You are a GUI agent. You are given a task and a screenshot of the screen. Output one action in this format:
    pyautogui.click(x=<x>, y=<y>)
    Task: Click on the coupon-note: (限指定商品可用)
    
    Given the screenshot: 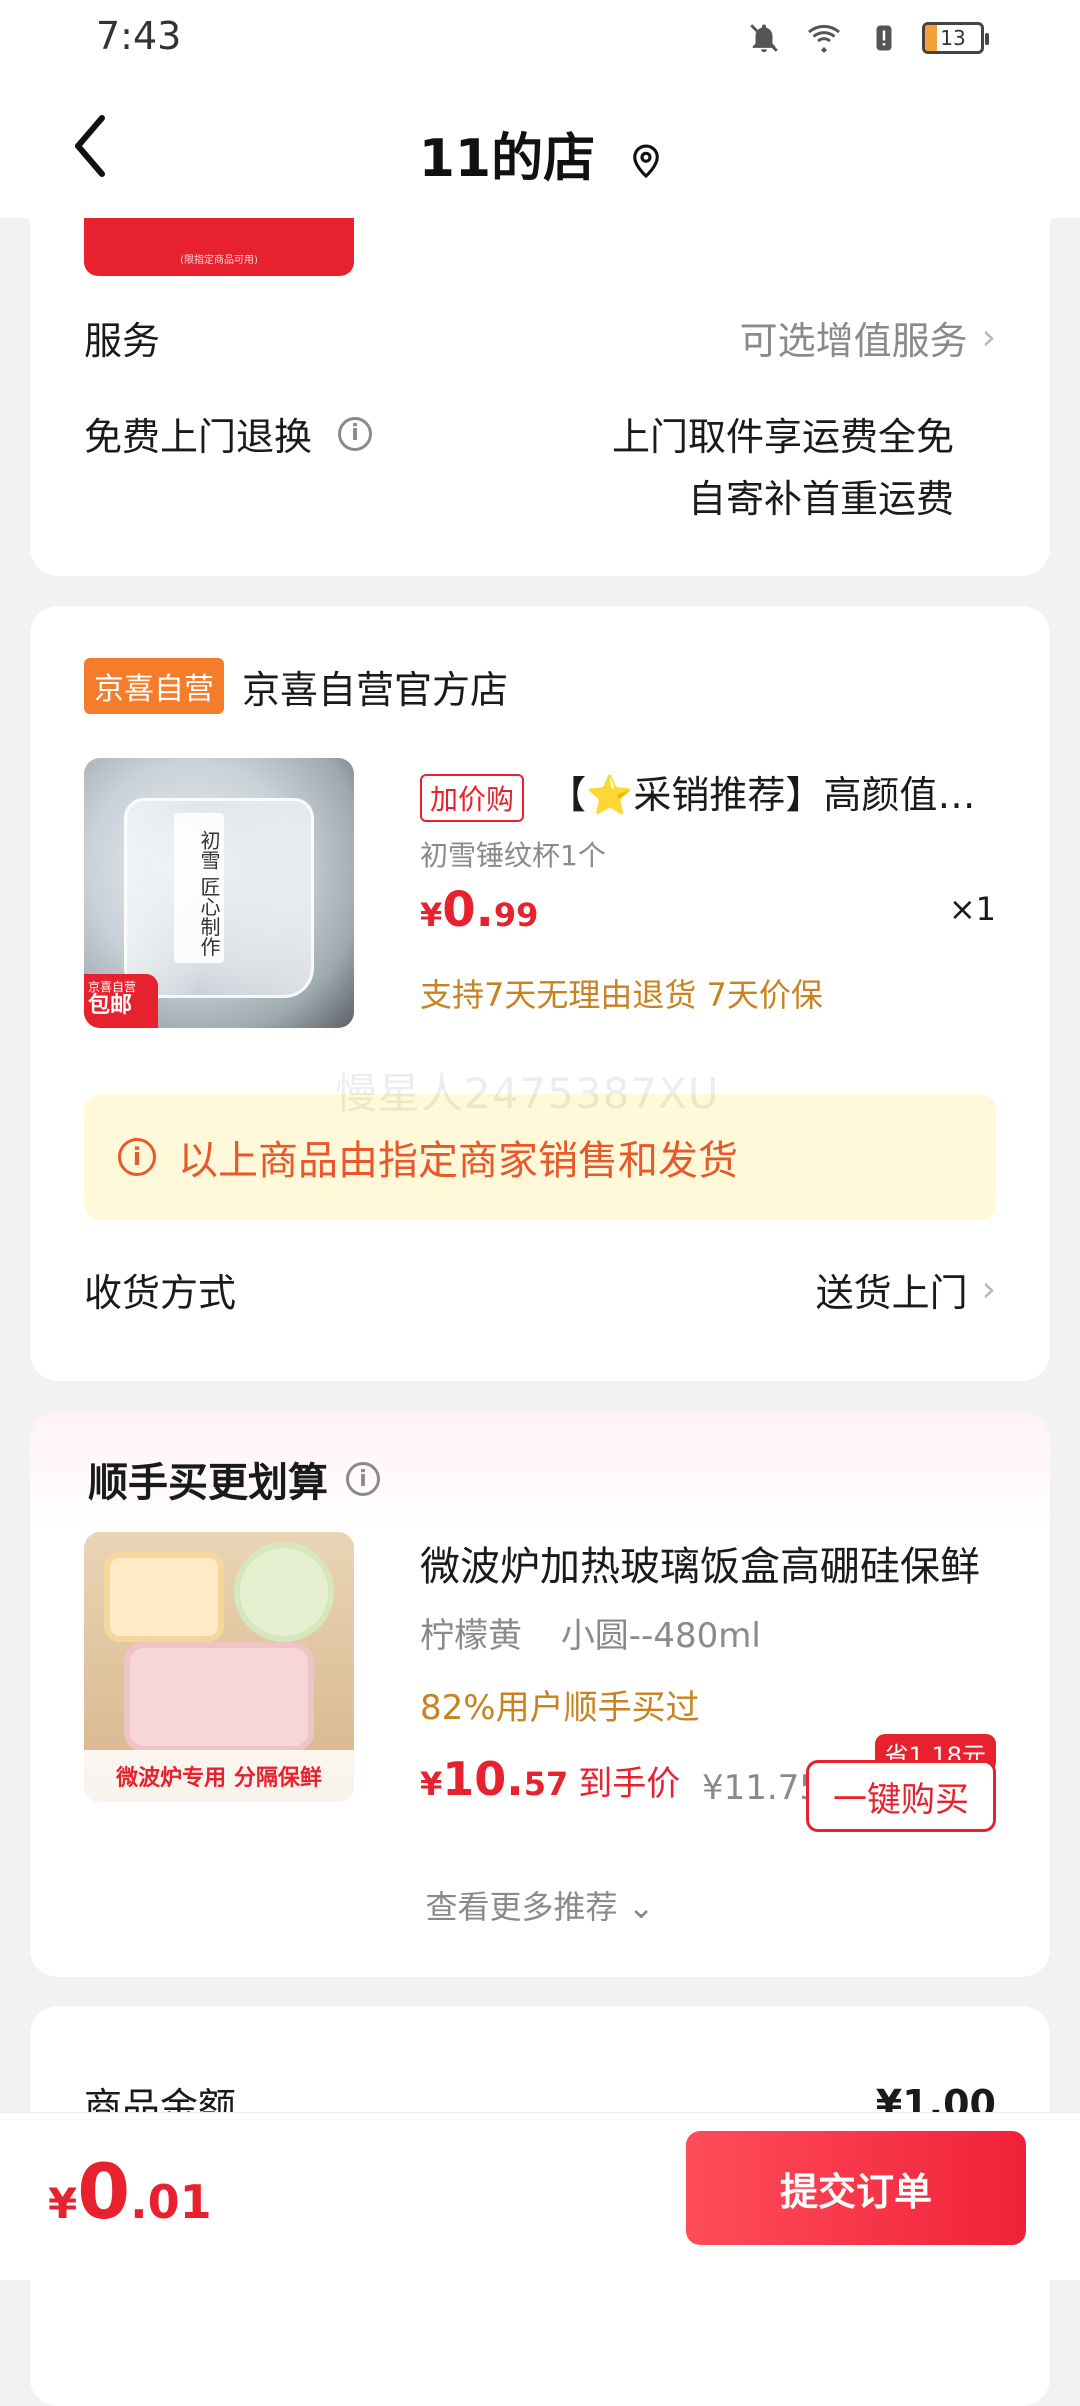 What is the action you would take?
    pyautogui.click(x=219, y=260)
    